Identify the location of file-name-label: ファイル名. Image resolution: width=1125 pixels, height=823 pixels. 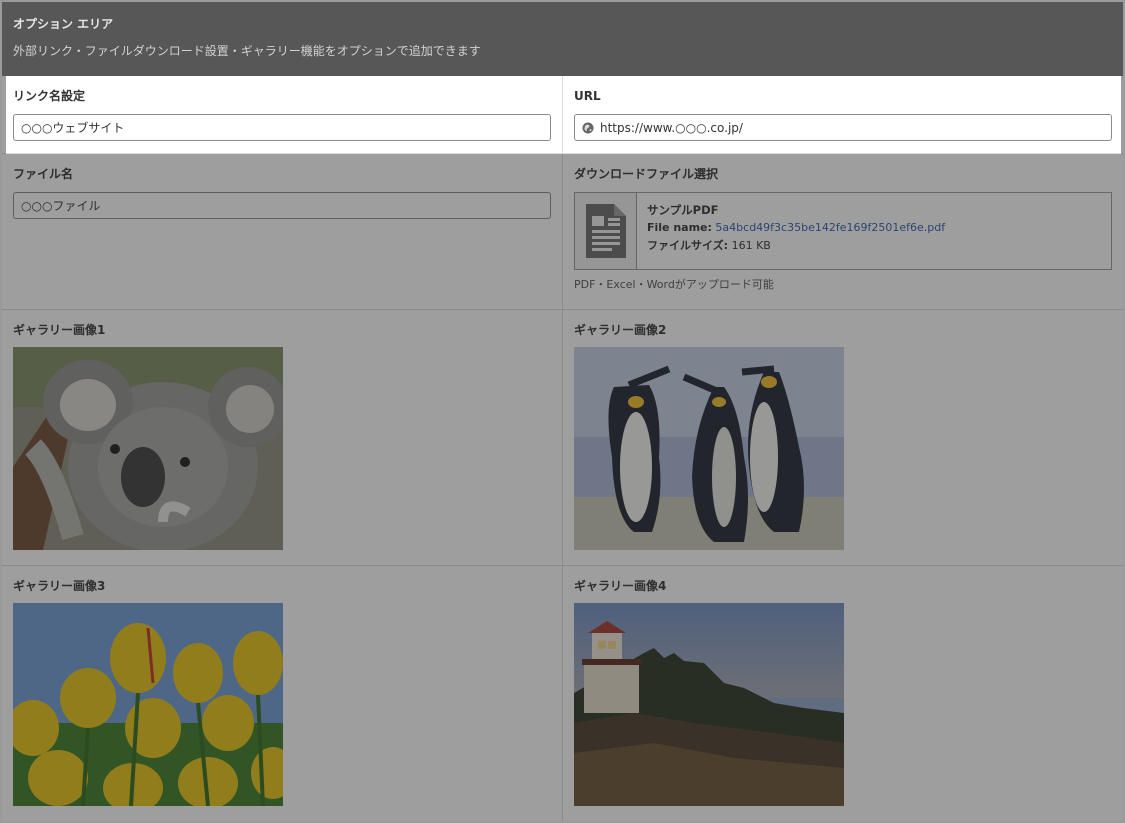
(43, 174).